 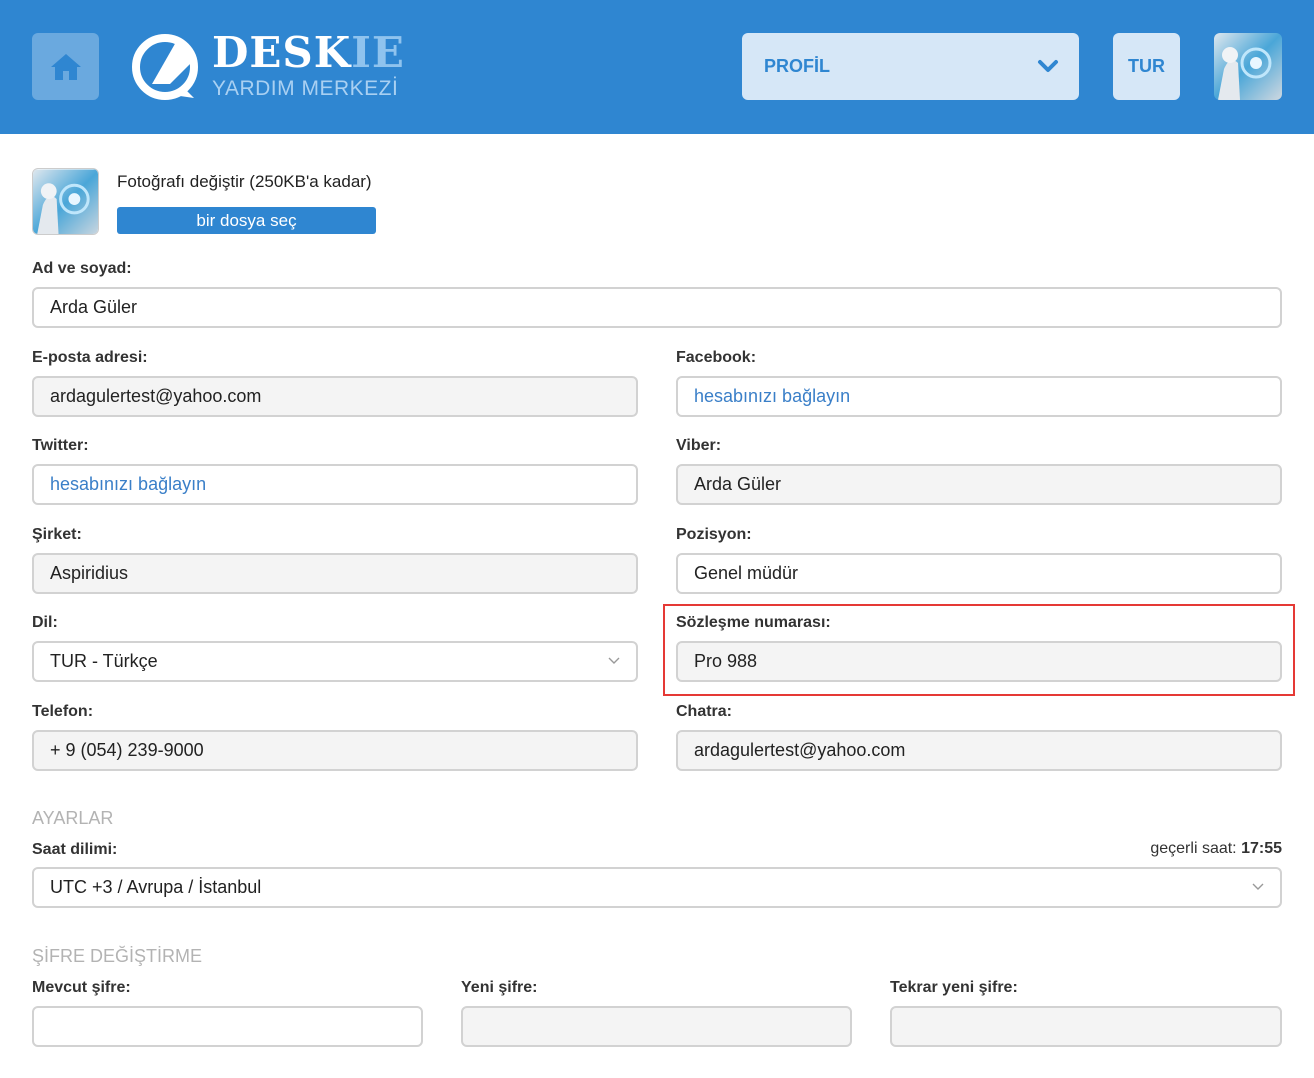 I want to click on user-avatar, so click(x=1248, y=66).